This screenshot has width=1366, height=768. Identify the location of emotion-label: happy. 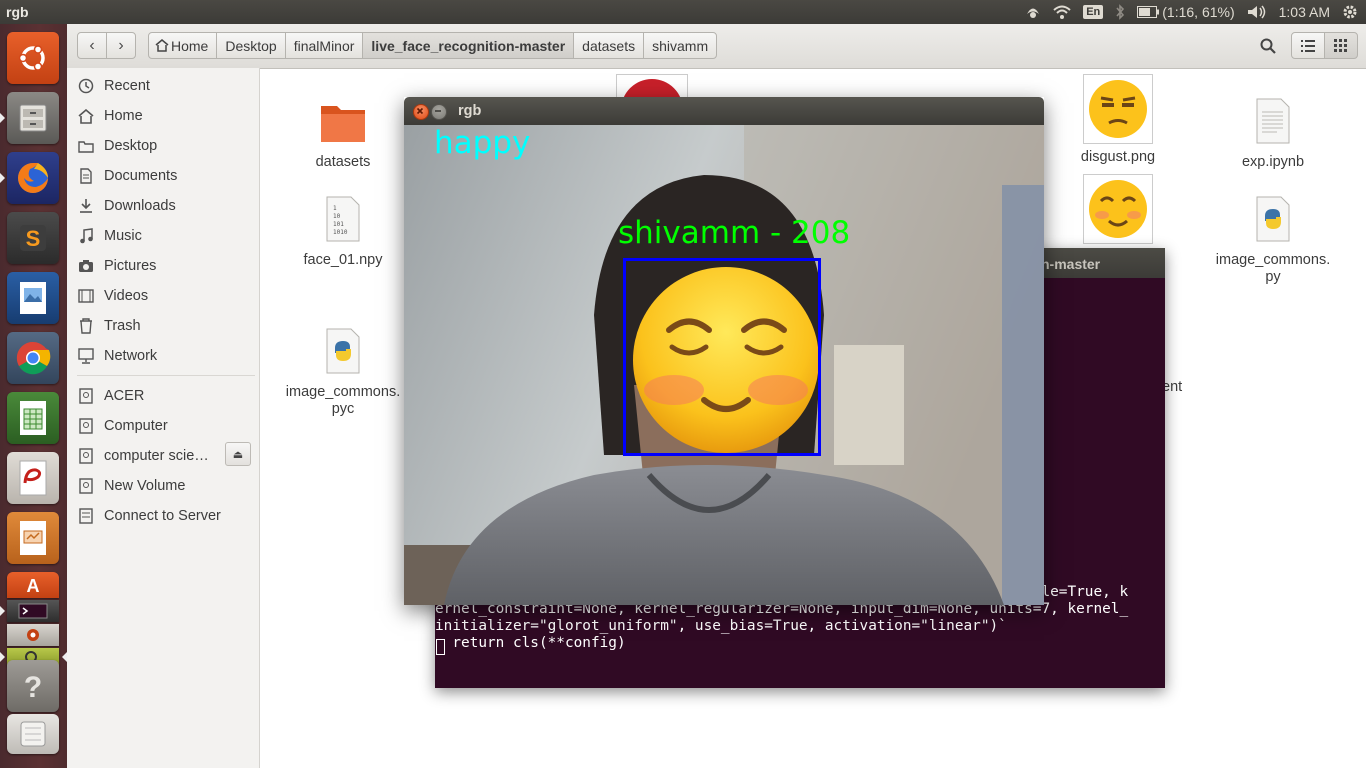
(482, 143).